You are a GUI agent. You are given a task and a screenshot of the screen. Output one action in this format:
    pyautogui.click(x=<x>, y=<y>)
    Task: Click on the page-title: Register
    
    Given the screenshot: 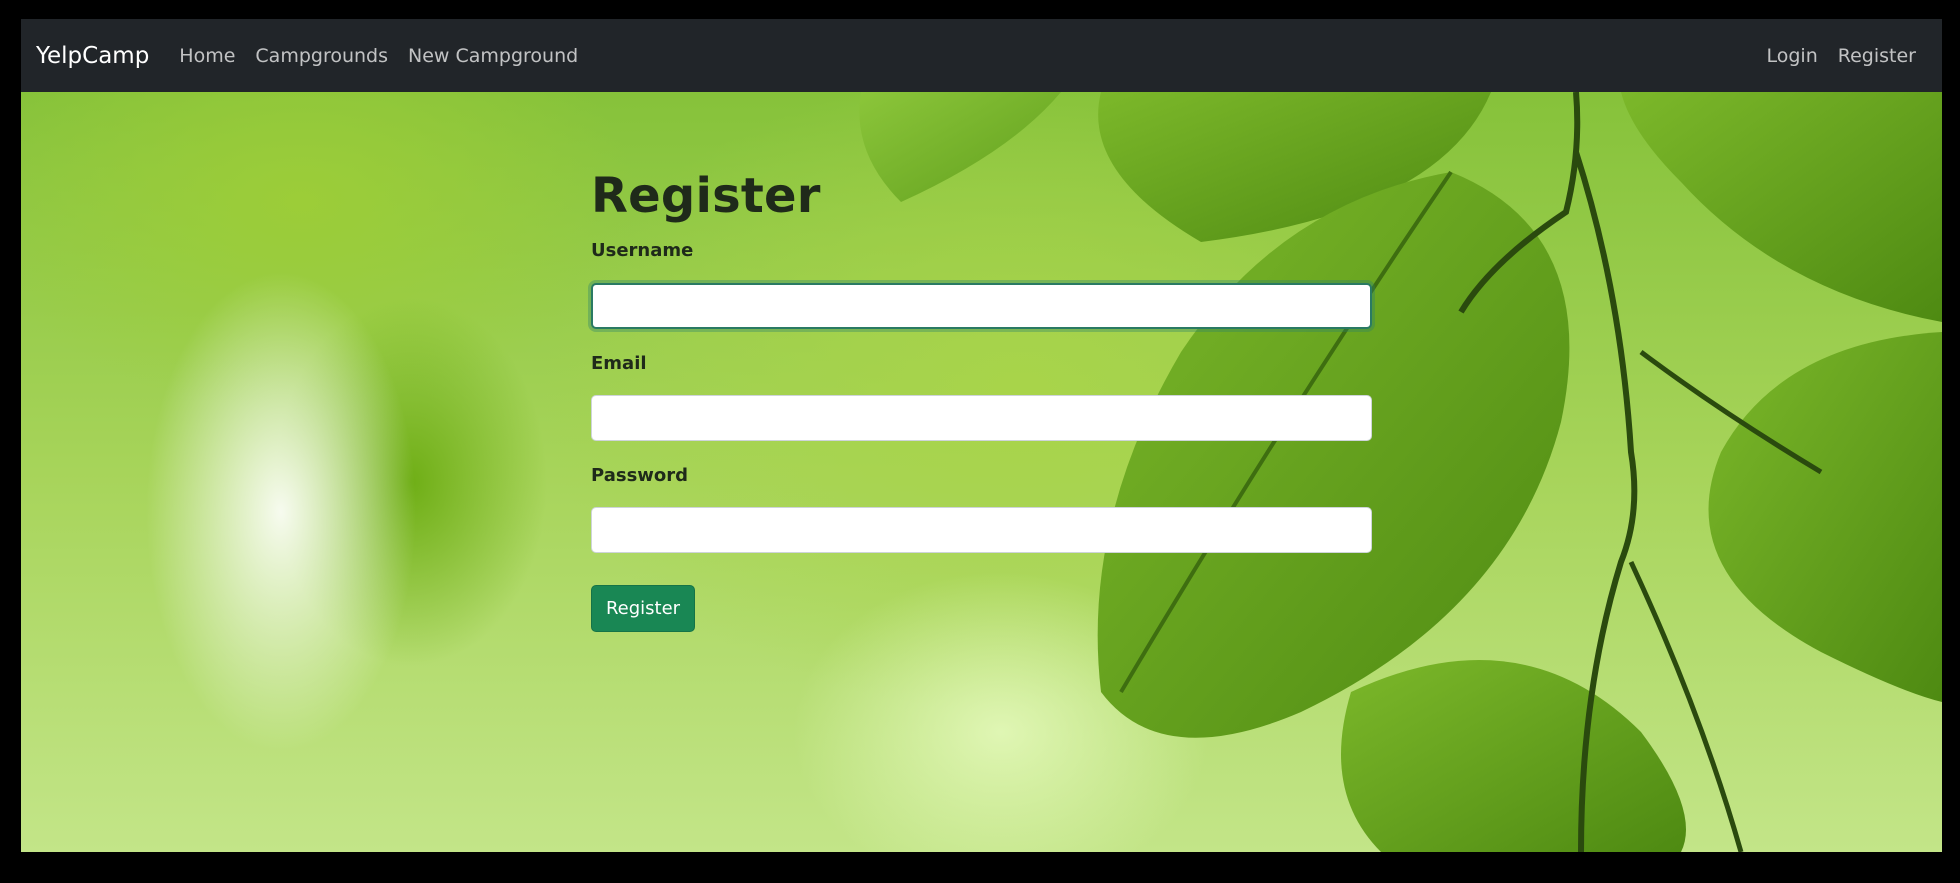 What is the action you would take?
    pyautogui.click(x=706, y=196)
    